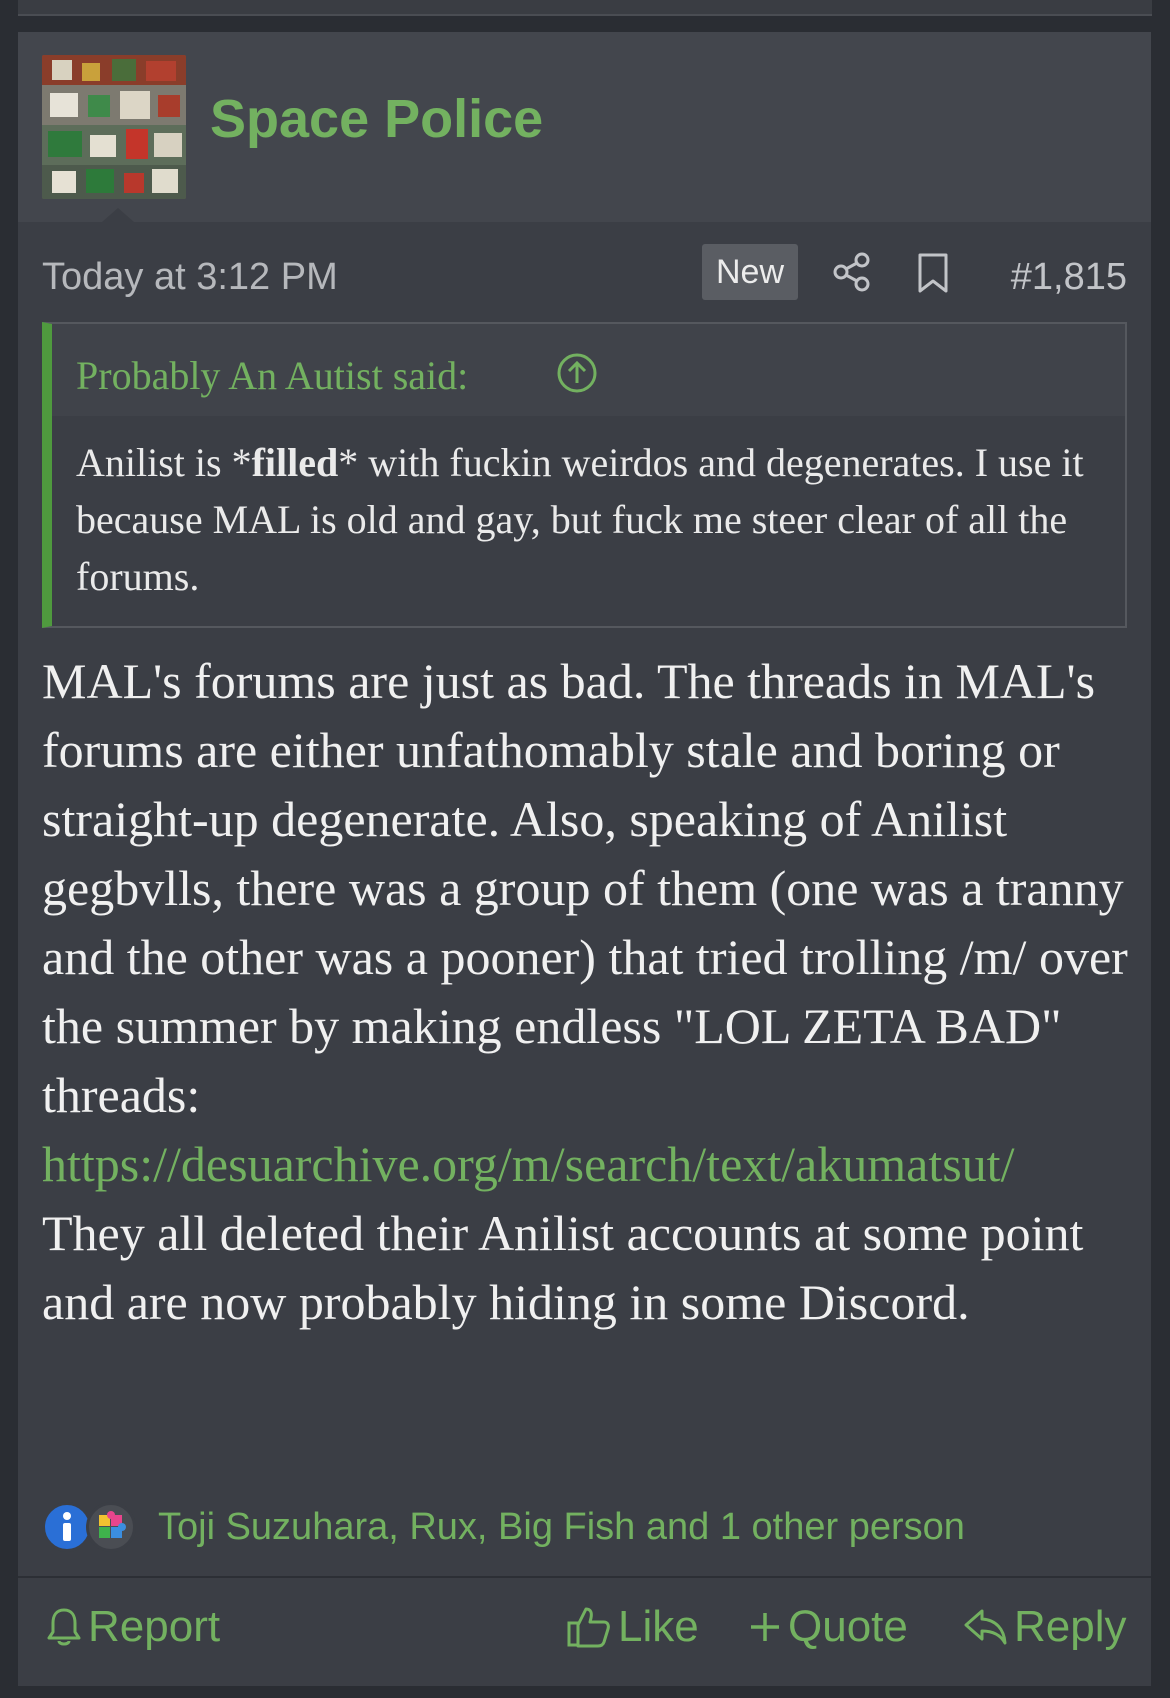  Describe the element at coordinates (577, 373) in the screenshot. I see `arrow-up-circle-icon` at that location.